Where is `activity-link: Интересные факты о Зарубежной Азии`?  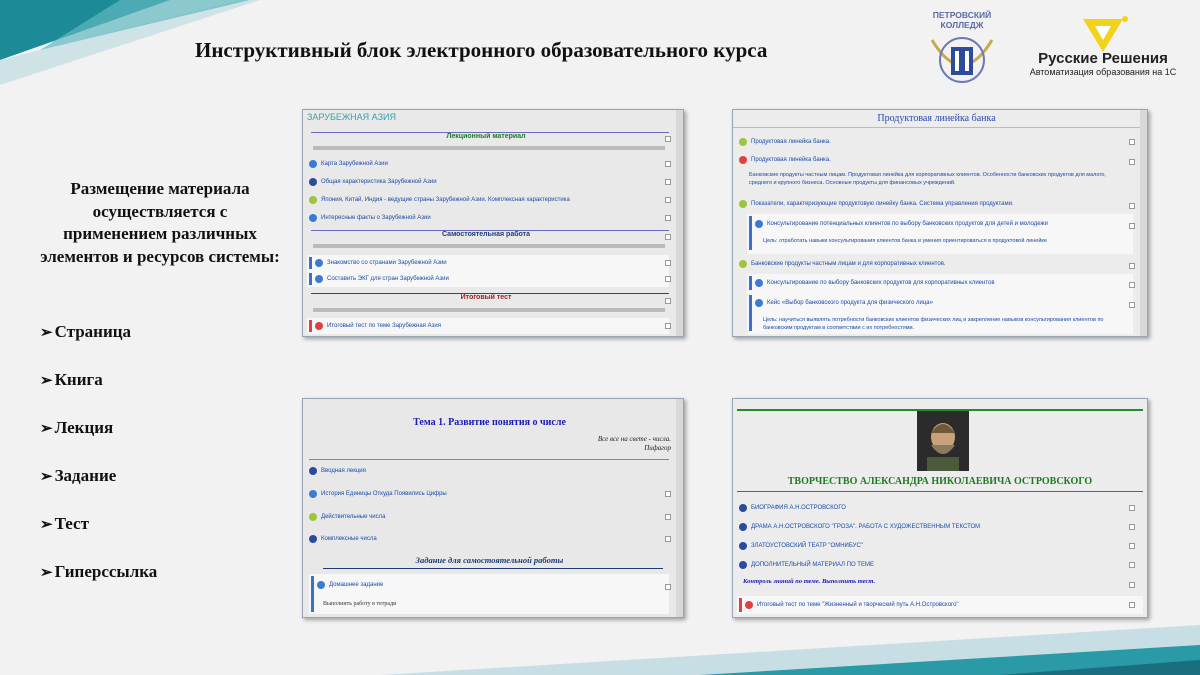 activity-link: Интересные факты о Зарубежной Азии is located at coordinates (376, 218).